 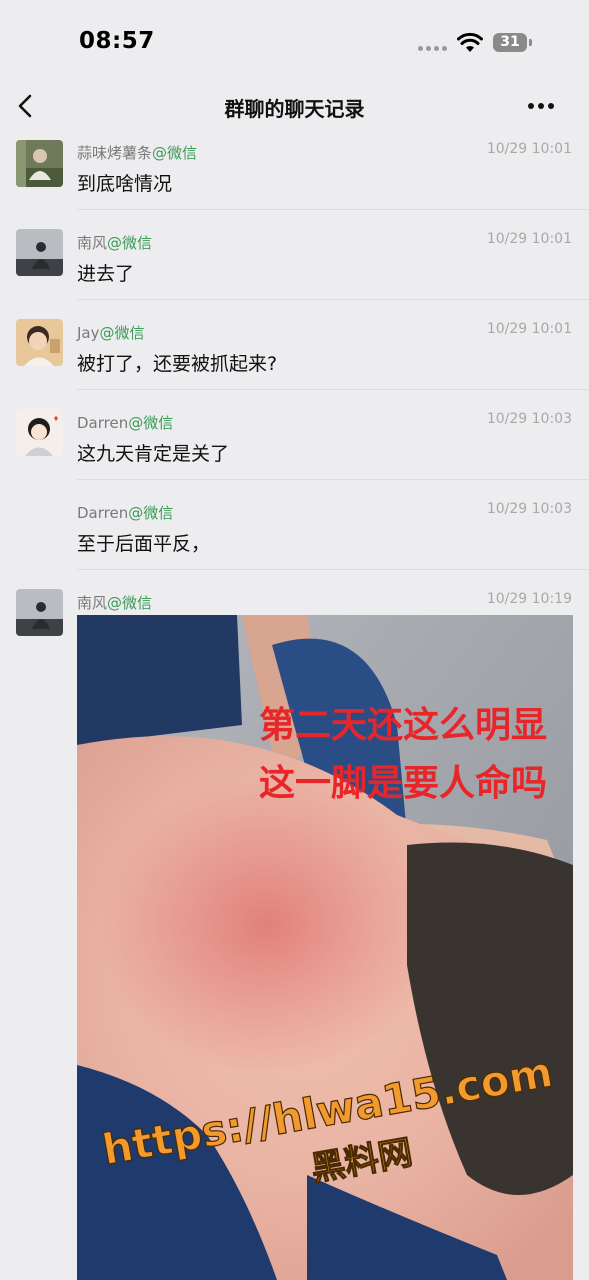 What do you see at coordinates (403, 725) in the screenshot?
I see `photo-overlay-line1: 第二天还这么明显` at bounding box center [403, 725].